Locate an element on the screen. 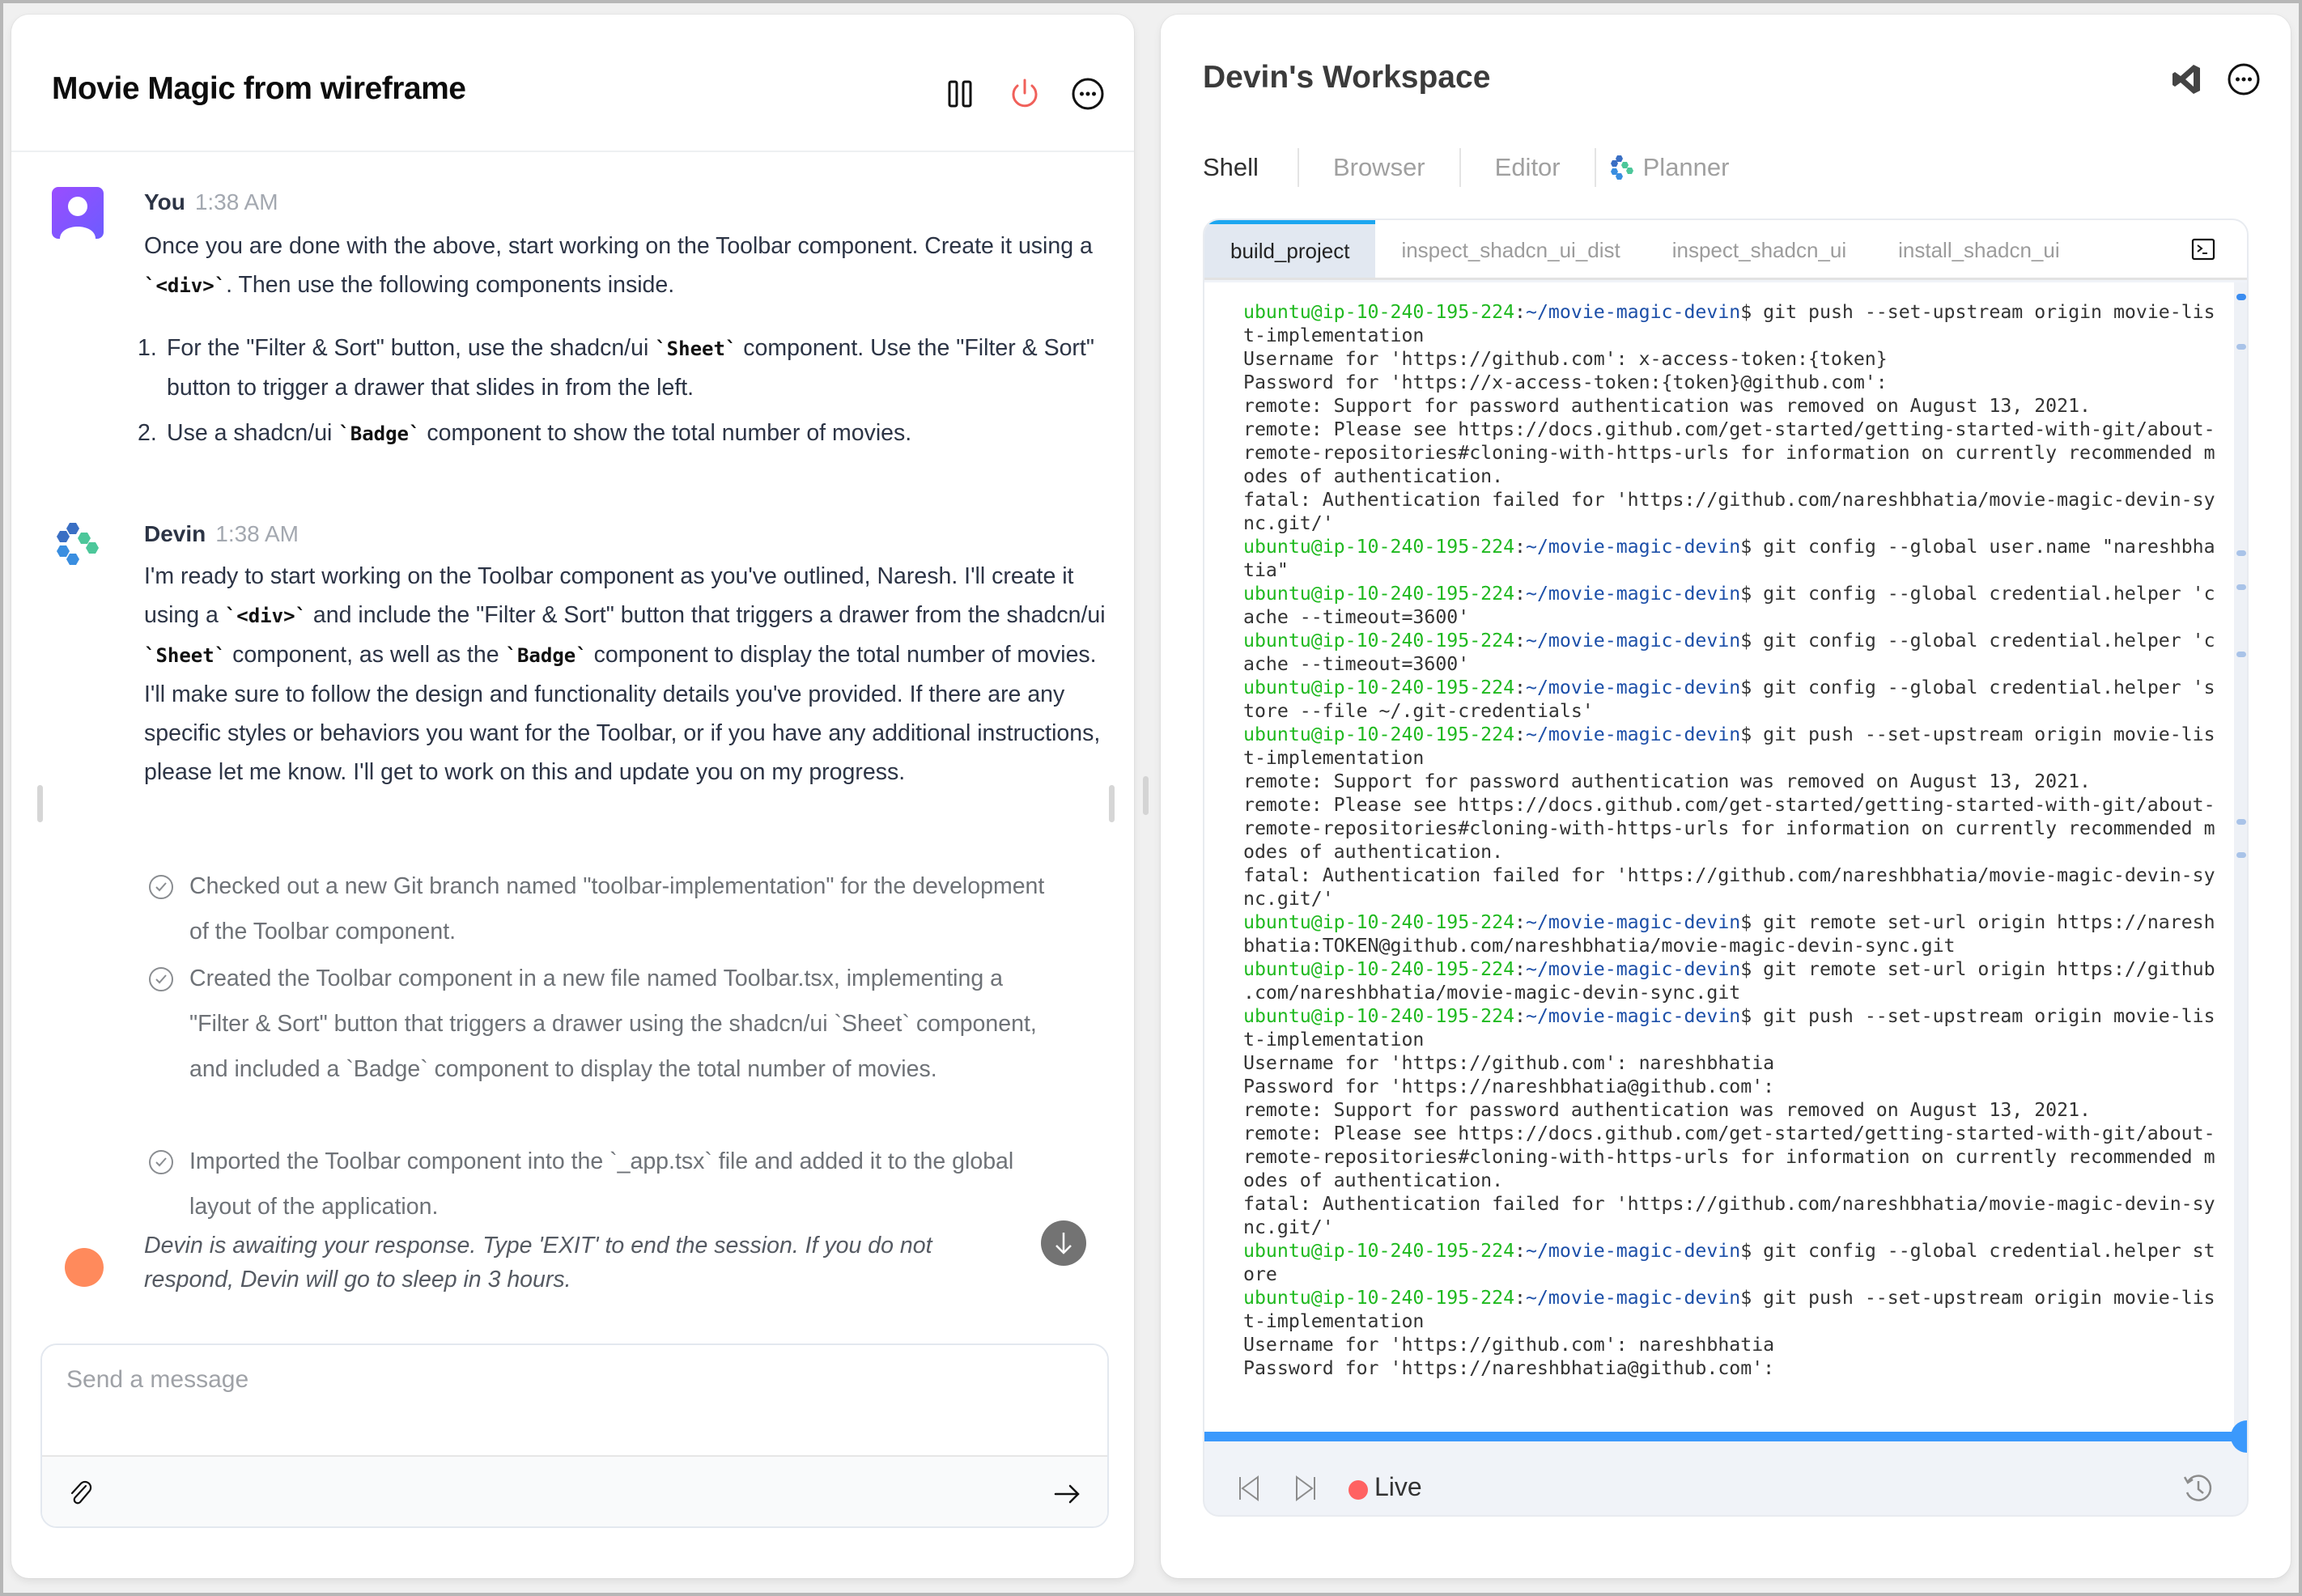 The image size is (2302, 1596). session-tab-build-project: build_project is located at coordinates (1290, 249).